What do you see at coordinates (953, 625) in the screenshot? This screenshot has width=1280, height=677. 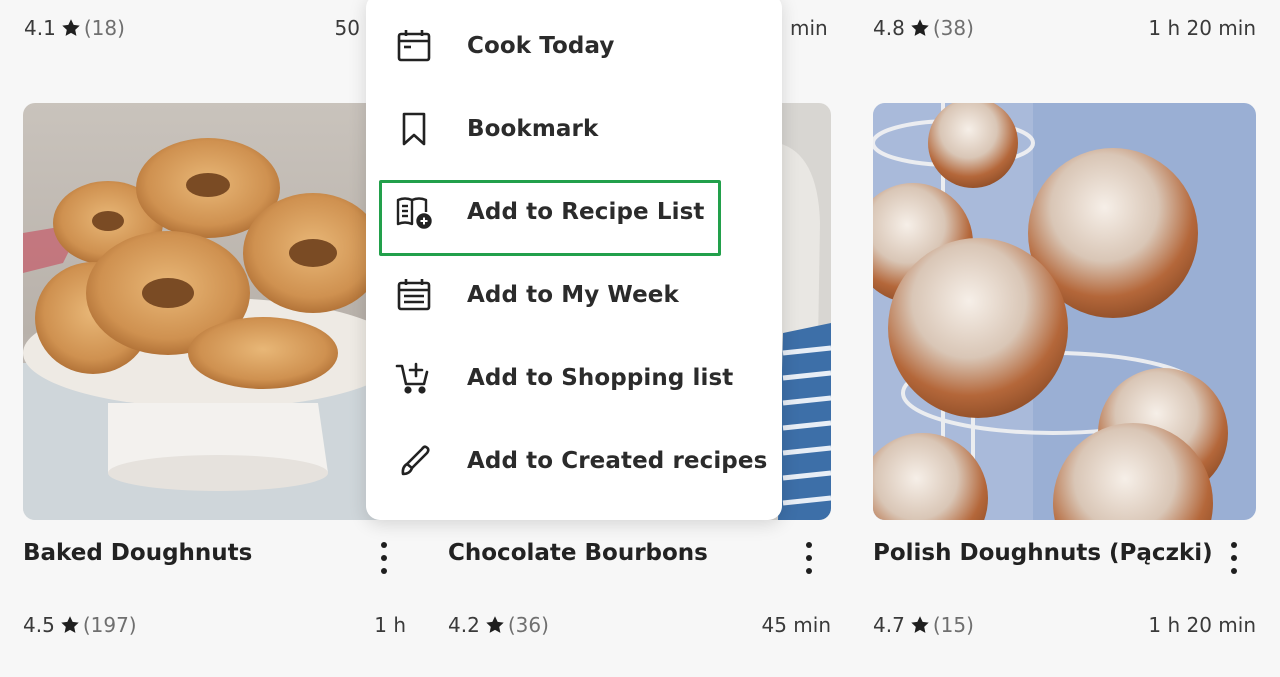 I see `rating-count: (15)` at bounding box center [953, 625].